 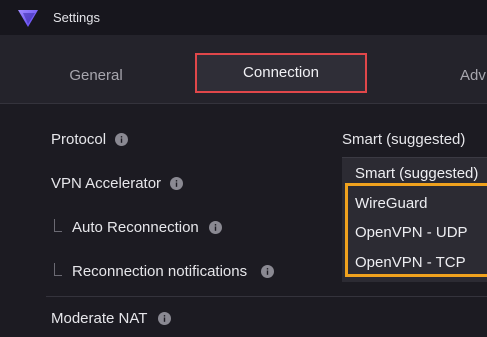 I want to click on protocol-select-value: Smart (suggested), so click(x=403, y=139).